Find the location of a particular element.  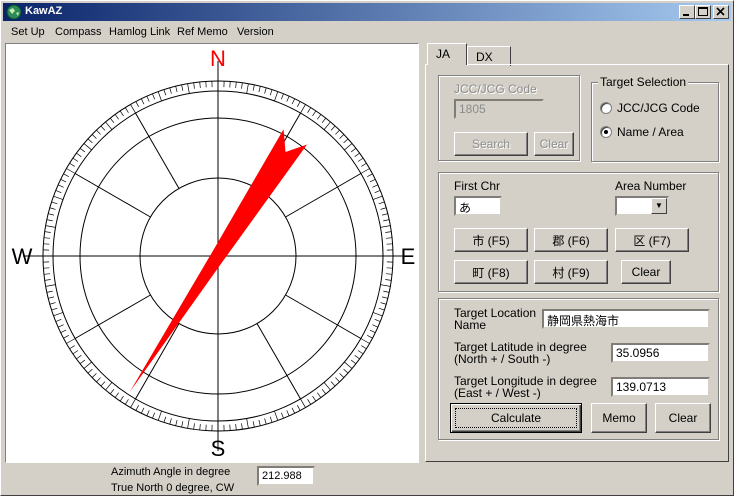

target-location-label-line2: Name is located at coordinates (470, 325).